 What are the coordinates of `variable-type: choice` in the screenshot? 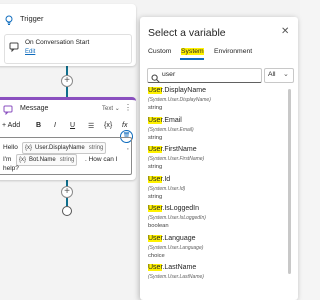 It's located at (156, 255).